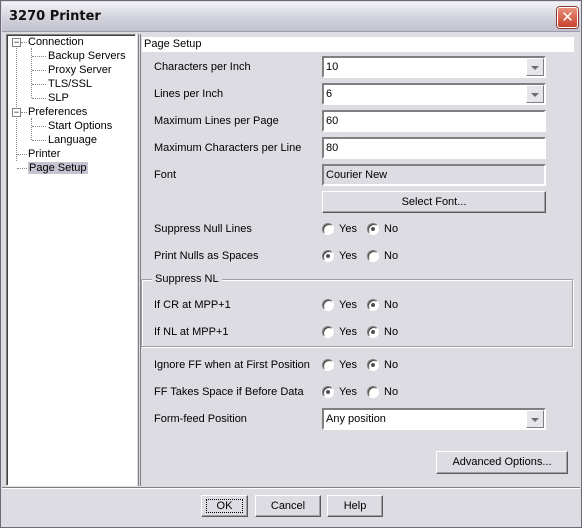 The width and height of the screenshot is (582, 528). Describe the element at coordinates (200, 419) in the screenshot. I see `form-feed-position-label: Form-feed Position` at that location.